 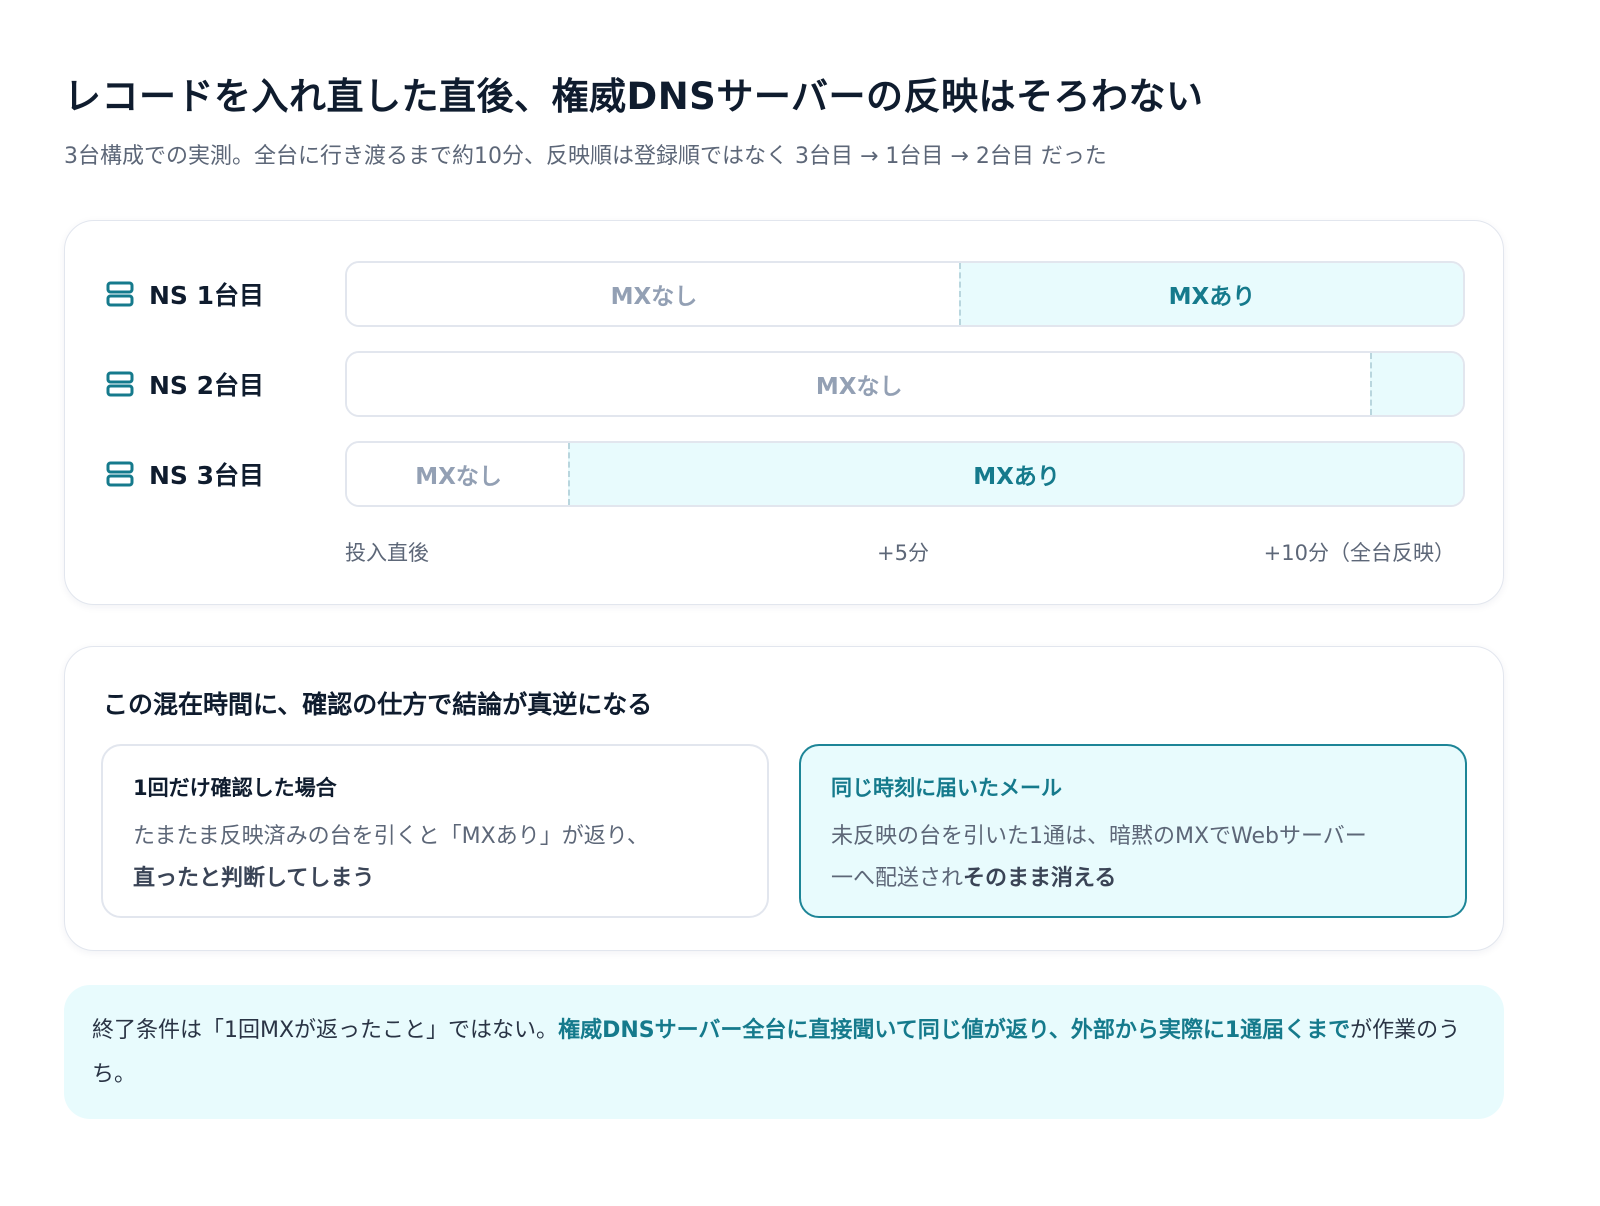 What do you see at coordinates (1416, 384) in the screenshot?
I see `segment-mx-present` at bounding box center [1416, 384].